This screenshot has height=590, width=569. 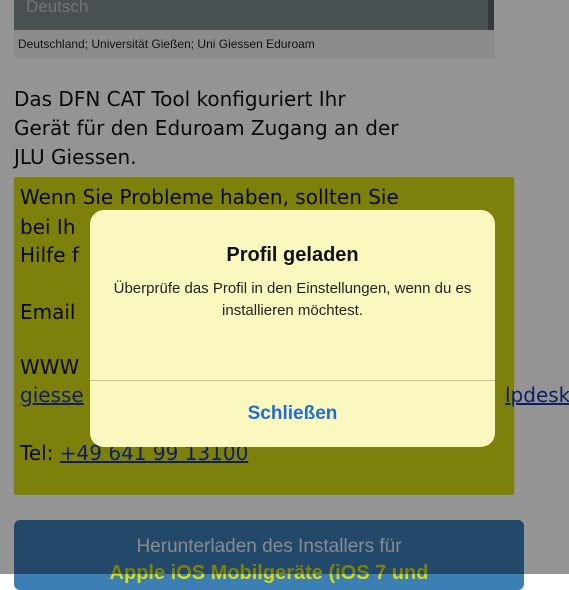 I want to click on alert-title: Profil geladen, so click(x=292, y=255).